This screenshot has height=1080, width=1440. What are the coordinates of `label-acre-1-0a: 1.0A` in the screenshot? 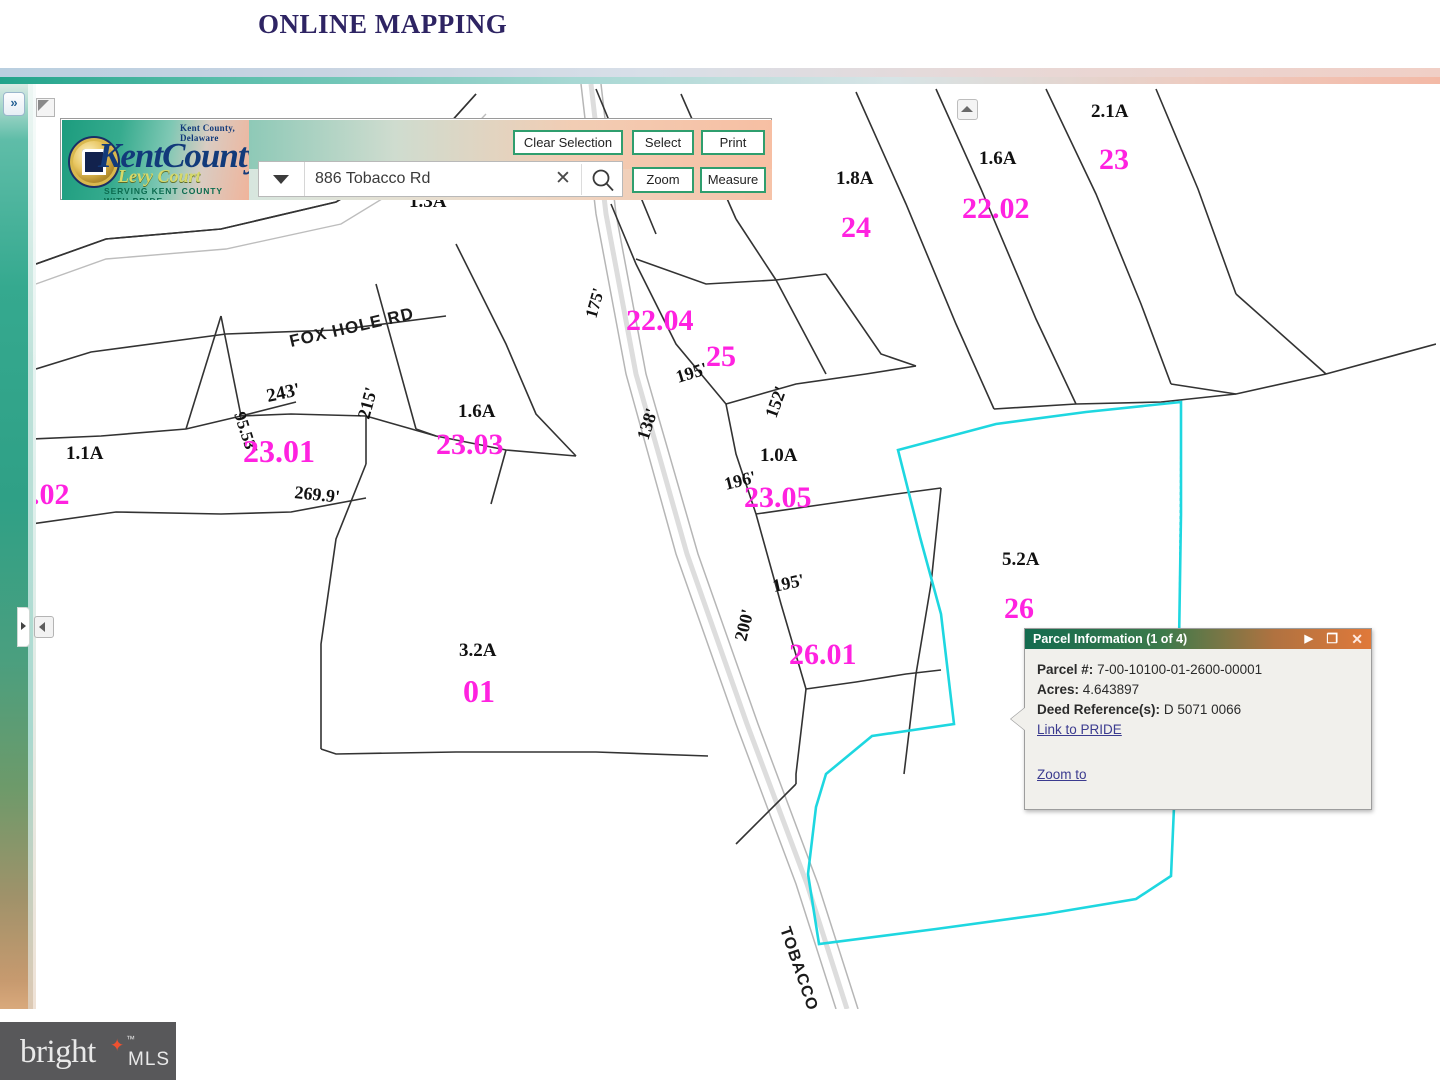 It's located at (779, 455).